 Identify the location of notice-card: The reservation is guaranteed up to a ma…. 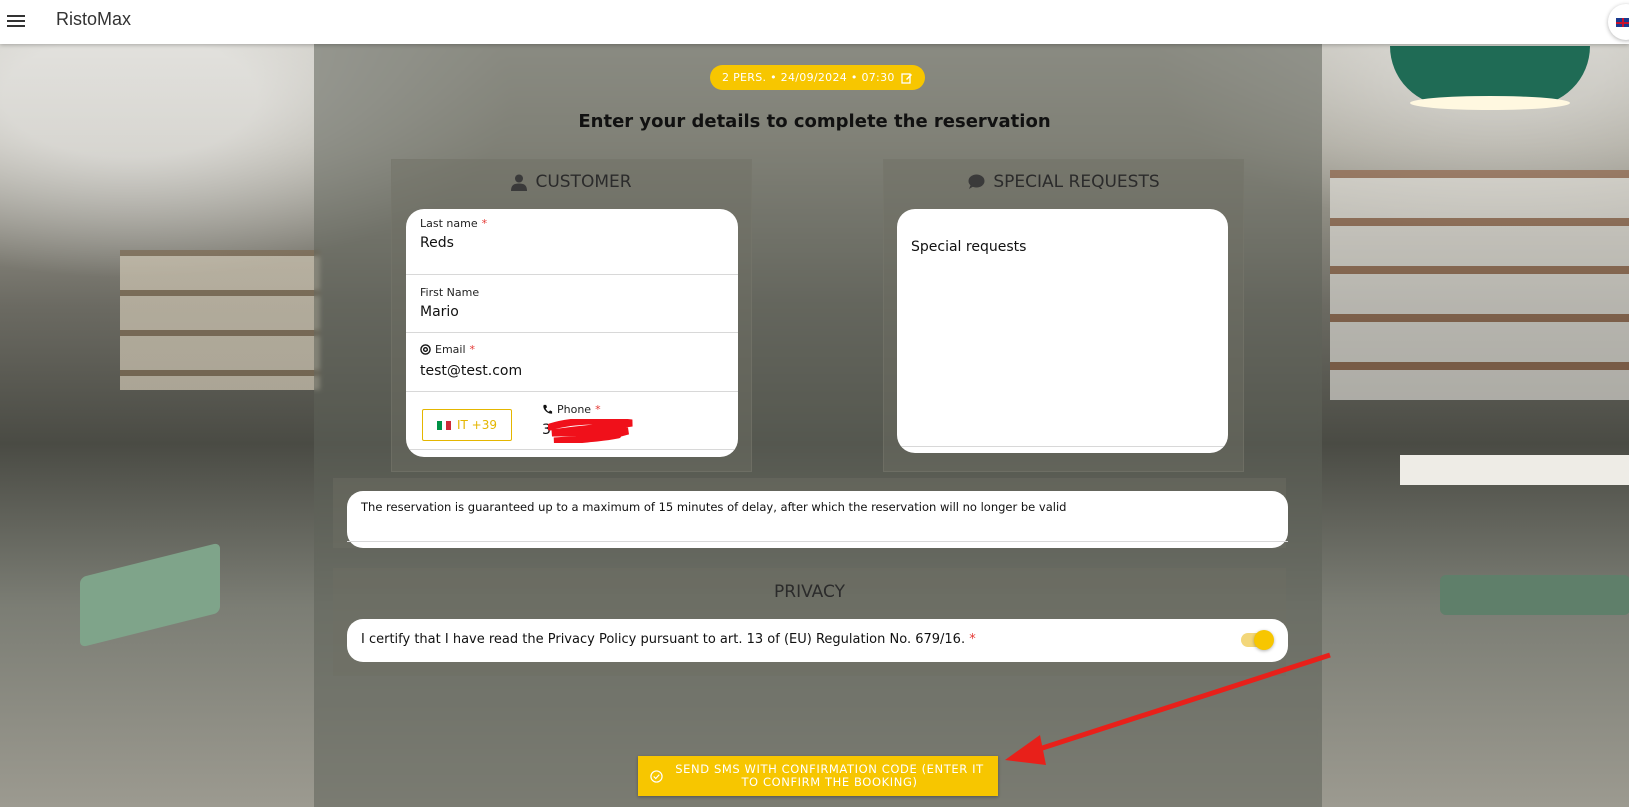
(817, 519).